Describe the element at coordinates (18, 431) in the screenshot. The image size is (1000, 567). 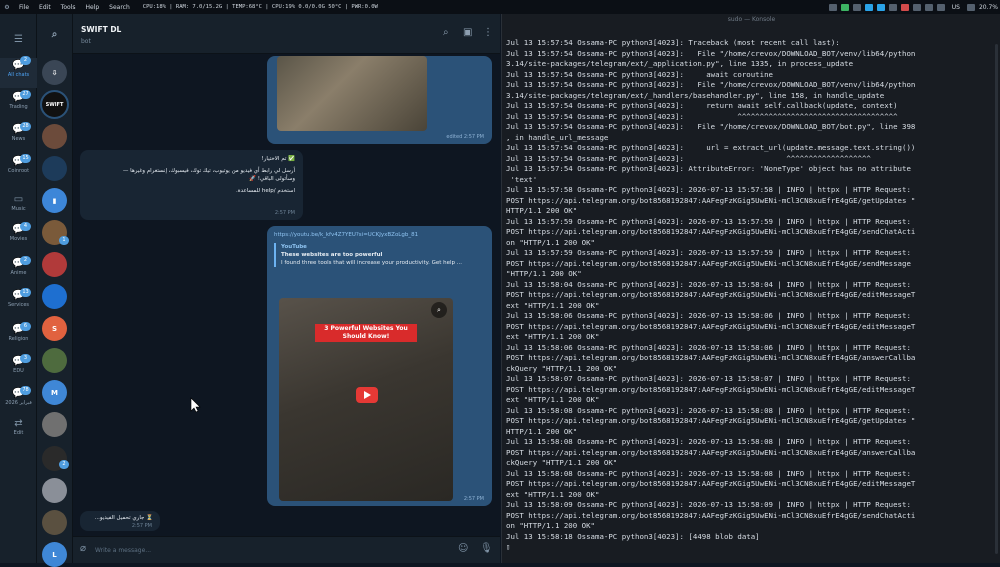
I see `folder-edit: ⇄ Edit` at that location.